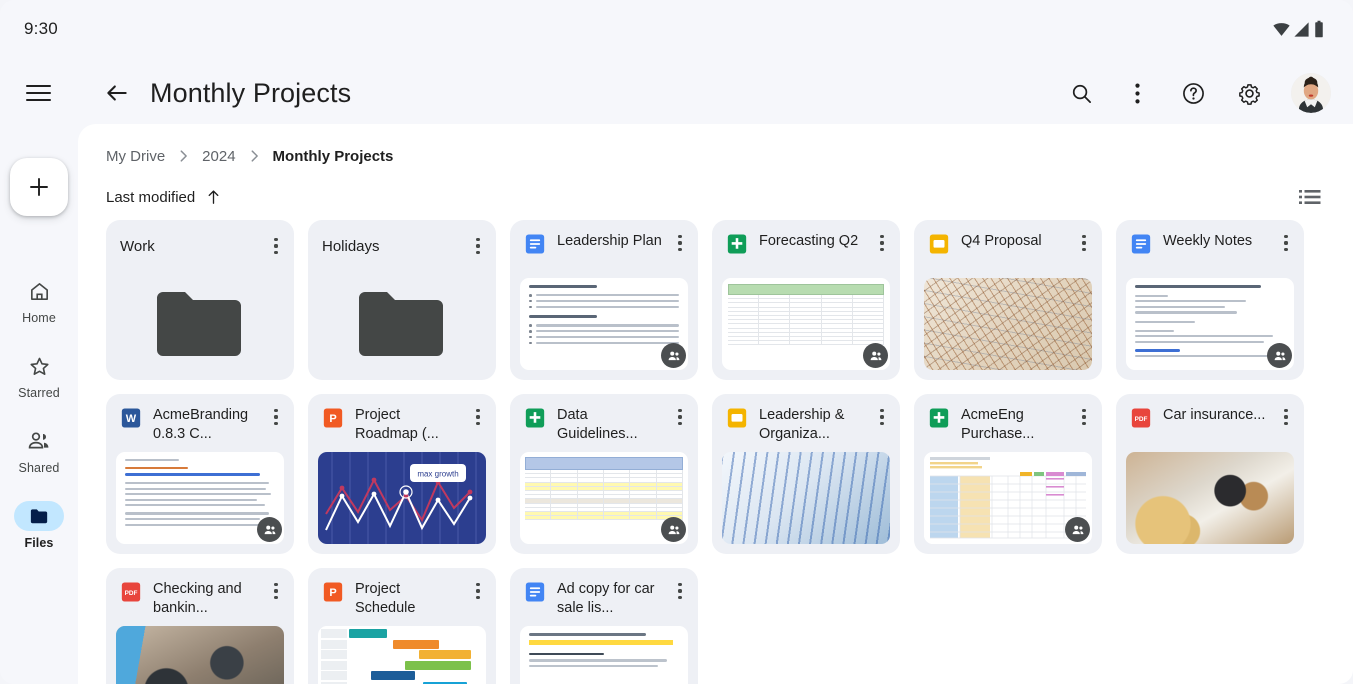  I want to click on file-card: Leadership Plan, so click(604, 300).